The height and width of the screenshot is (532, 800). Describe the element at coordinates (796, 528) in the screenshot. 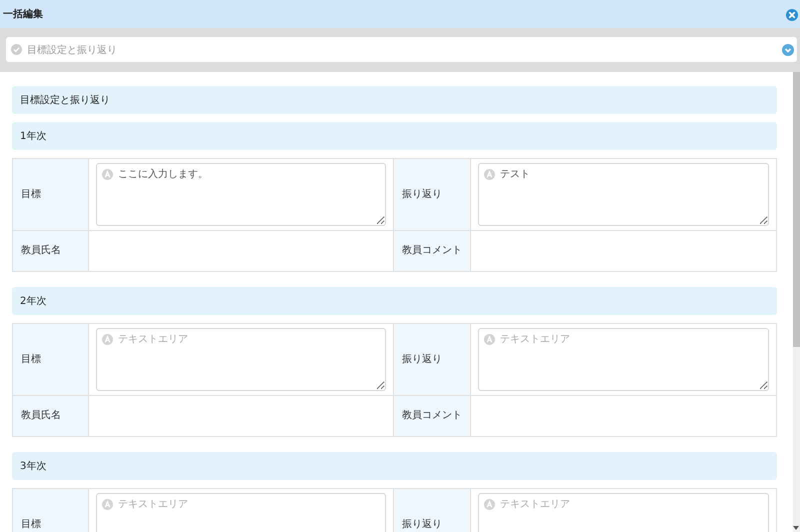

I see `scroll-down-arrow-icon` at that location.